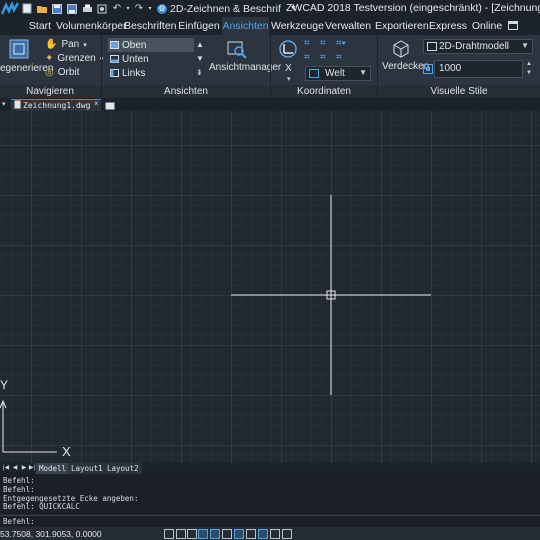  What do you see at coordinates (314, 73) in the screenshot?
I see `world-icon` at bounding box center [314, 73].